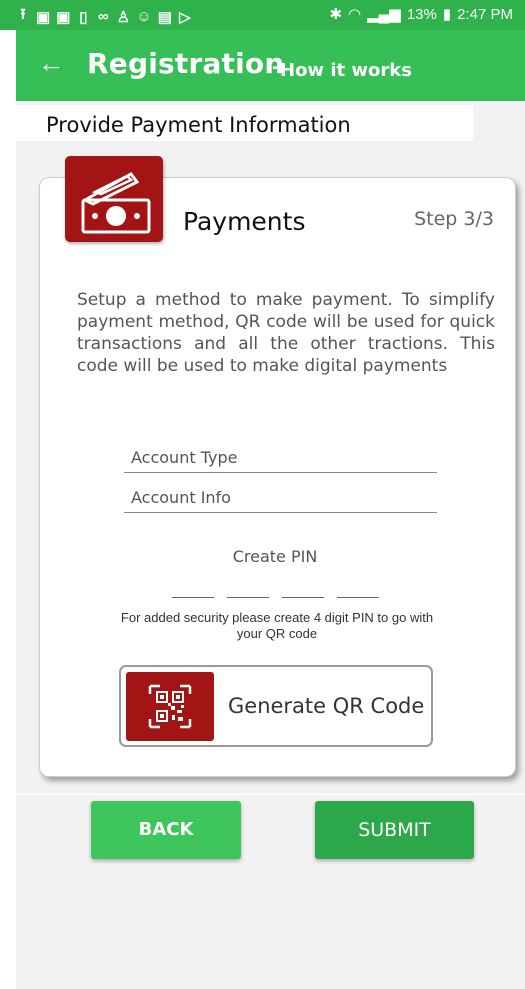 The image size is (525, 989). What do you see at coordinates (280, 459) in the screenshot?
I see `account-type-field: Account Type` at bounding box center [280, 459].